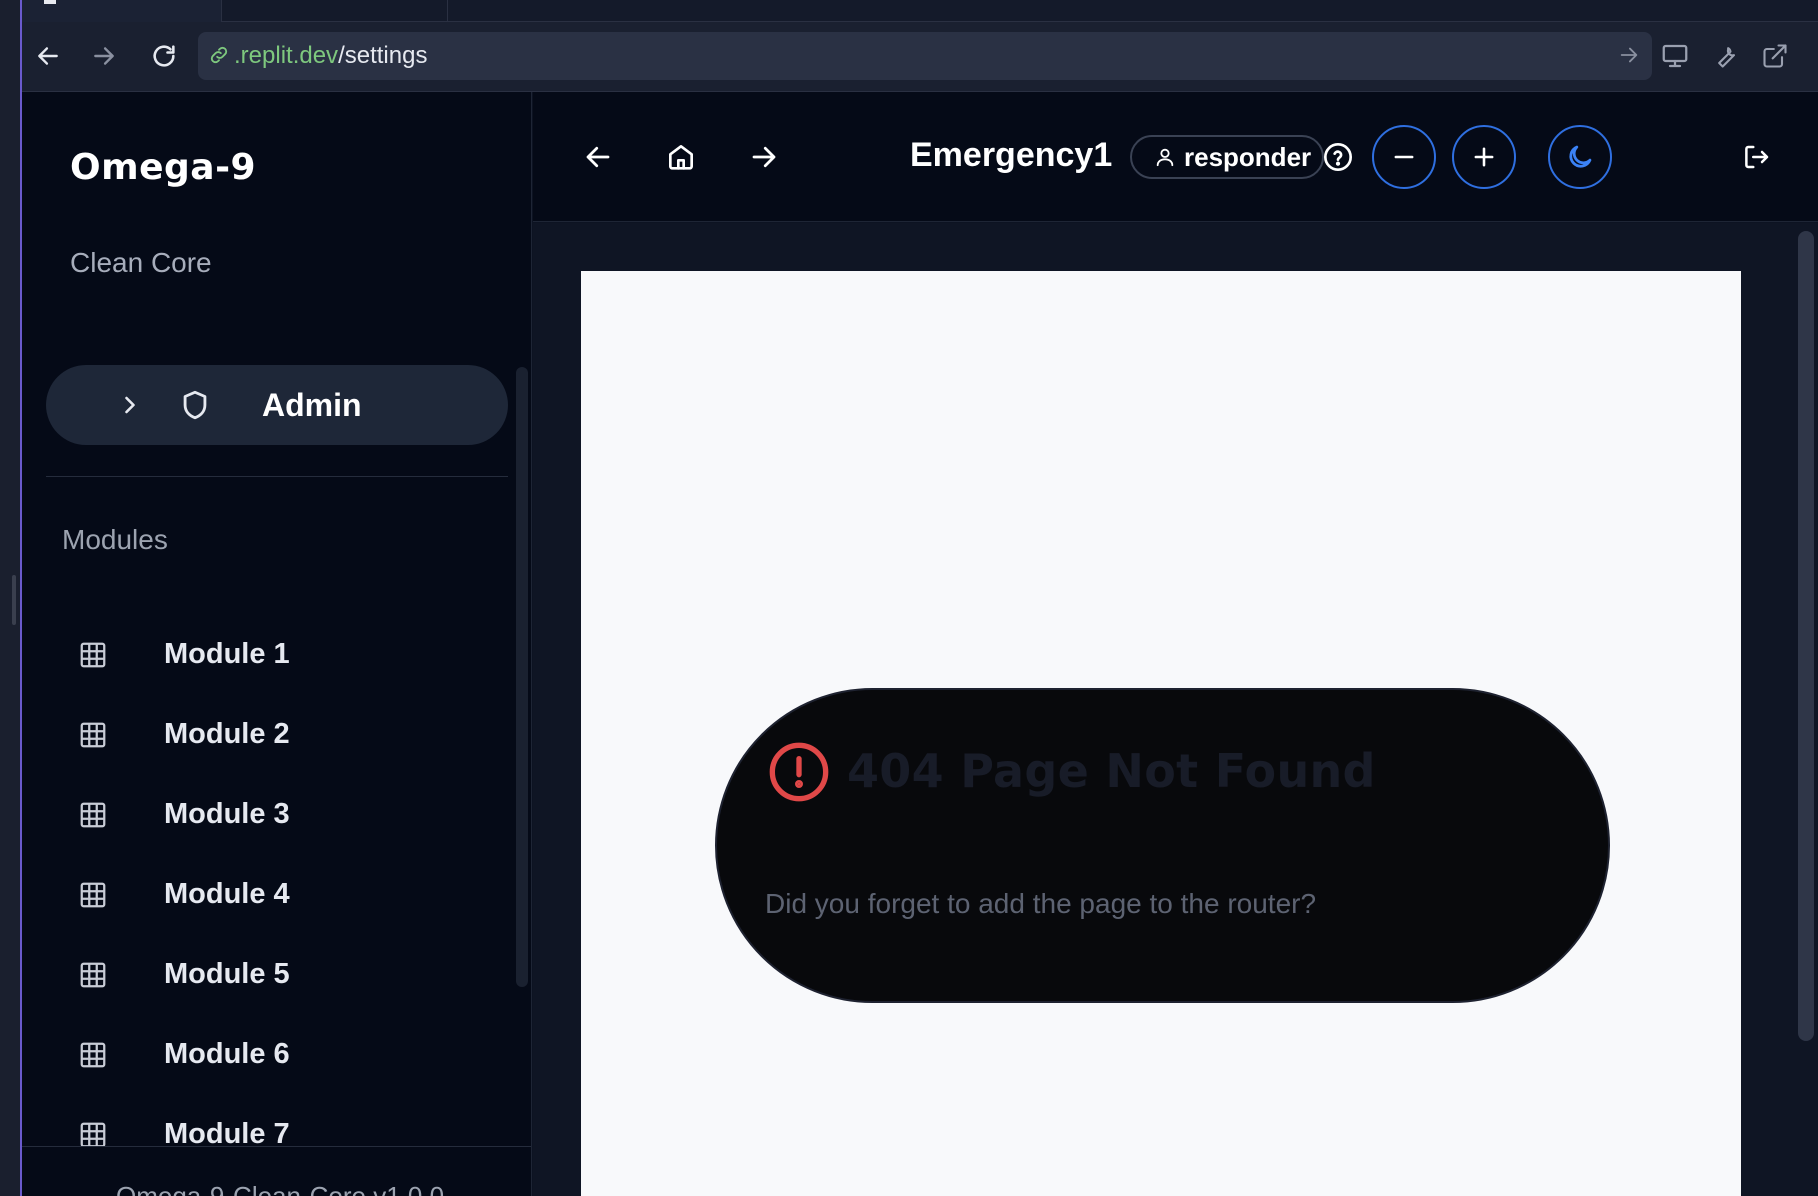 The height and width of the screenshot is (1196, 1818). What do you see at coordinates (1011, 155) in the screenshot?
I see `page-title: Emergency1` at bounding box center [1011, 155].